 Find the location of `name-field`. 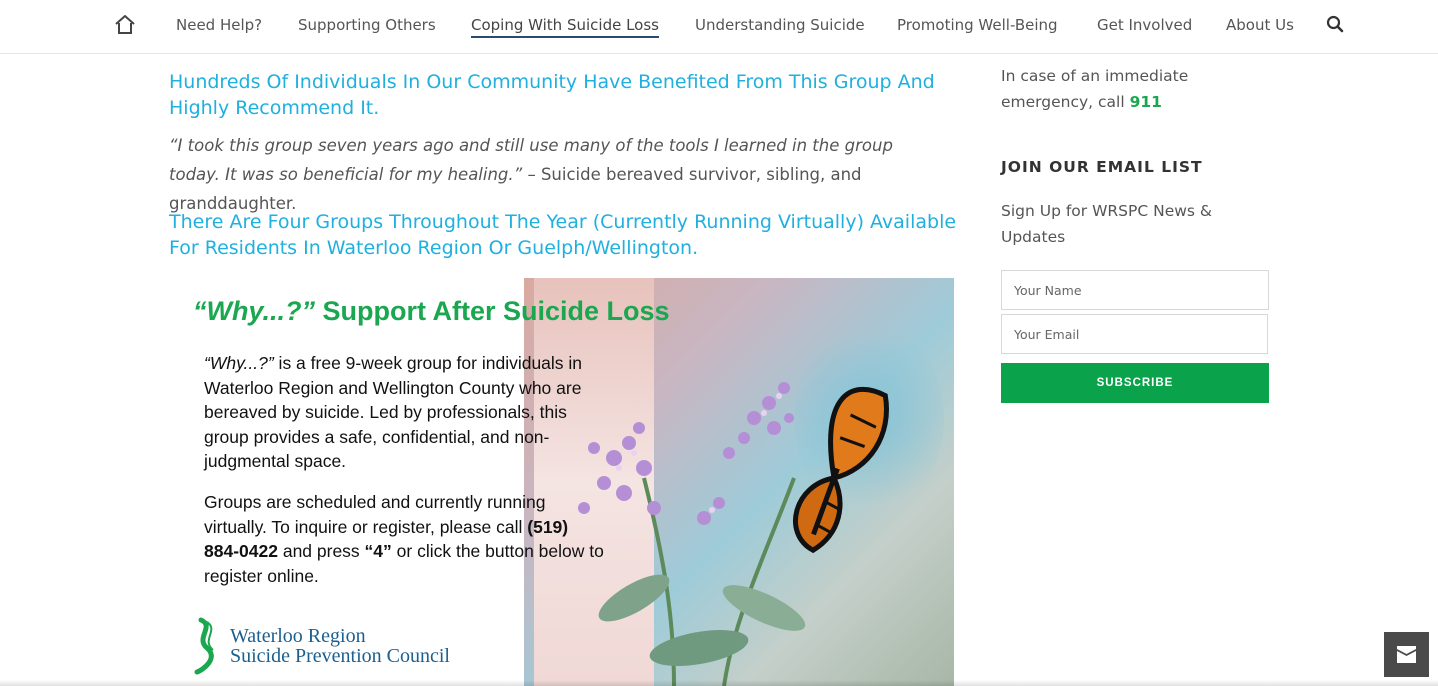

name-field is located at coordinates (1135, 290).